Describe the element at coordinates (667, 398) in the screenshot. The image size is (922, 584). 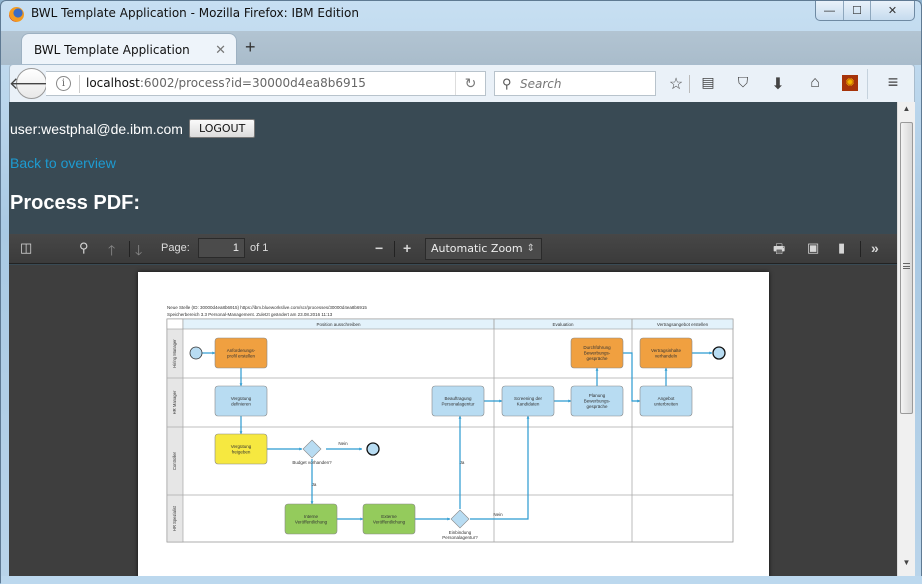
I see `task-label: Angebot` at that location.